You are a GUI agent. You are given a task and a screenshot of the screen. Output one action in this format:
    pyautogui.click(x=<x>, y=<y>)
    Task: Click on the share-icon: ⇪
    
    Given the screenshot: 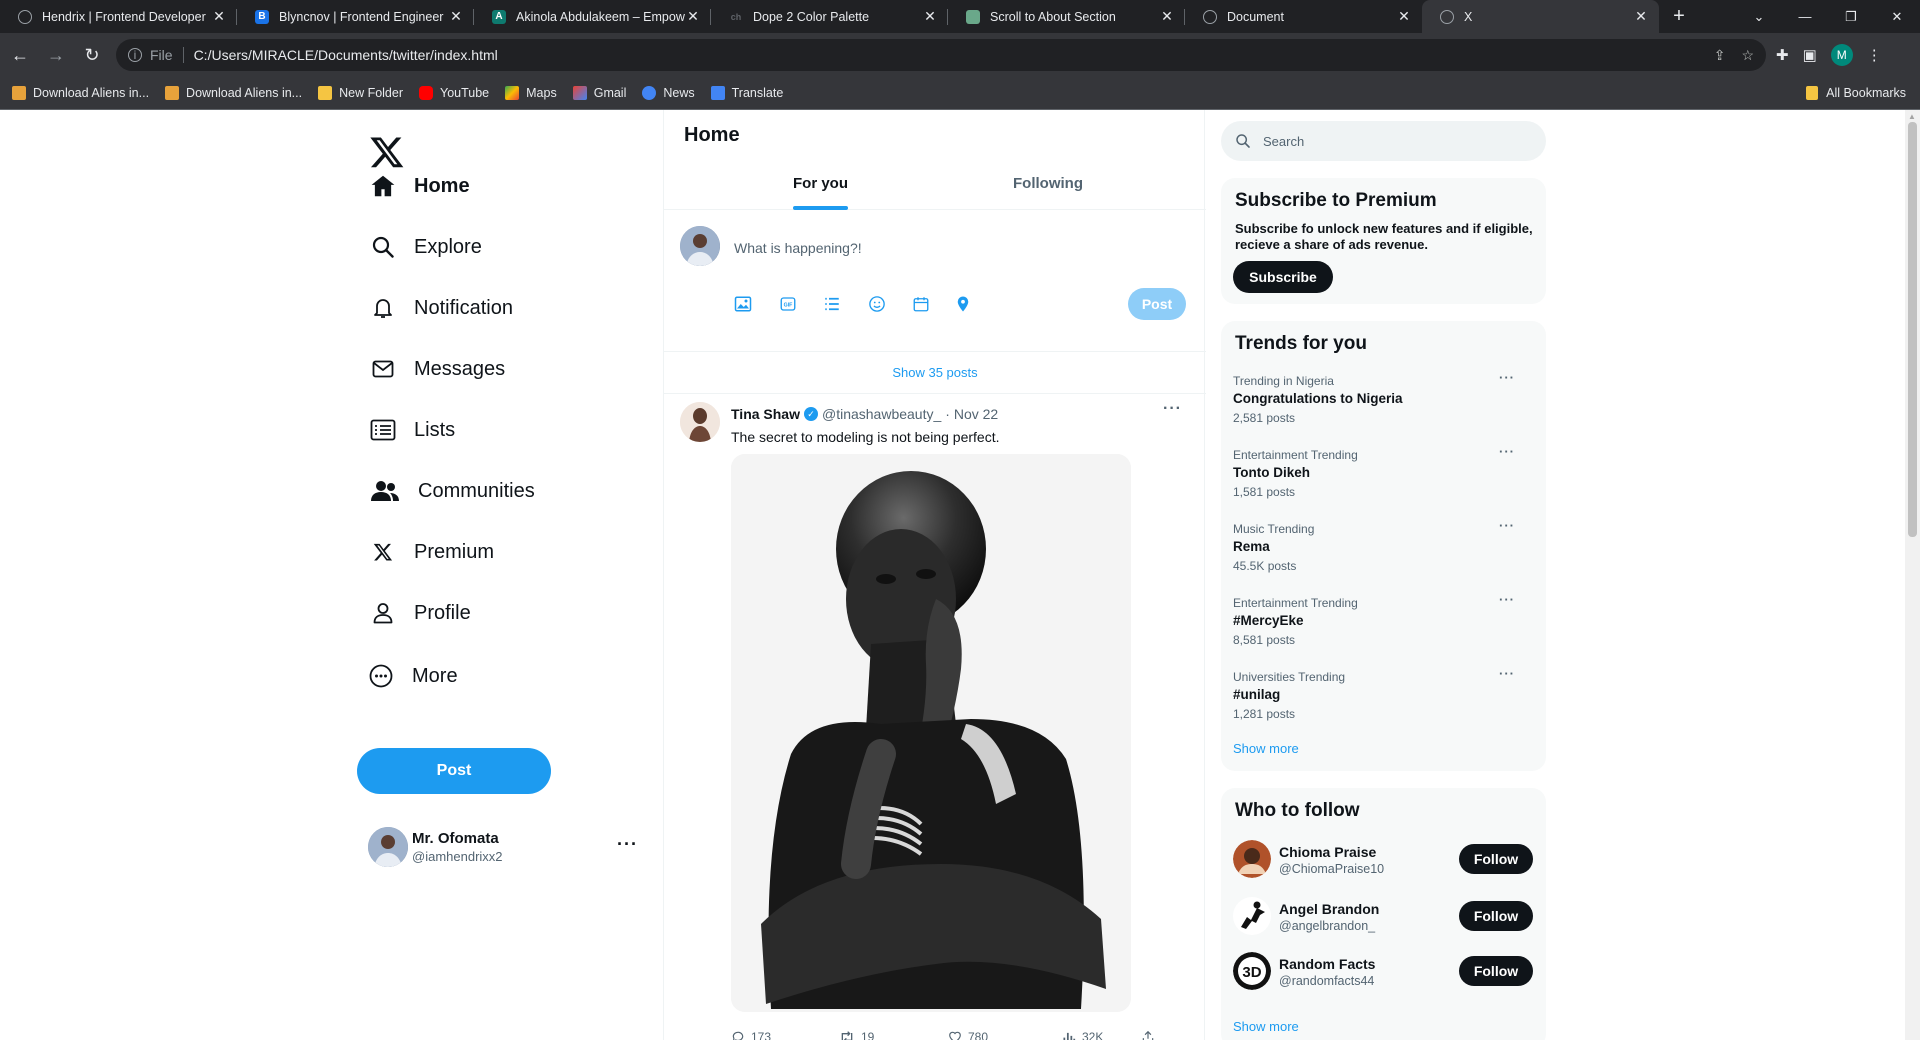 What is the action you would take?
    pyautogui.click(x=1720, y=55)
    